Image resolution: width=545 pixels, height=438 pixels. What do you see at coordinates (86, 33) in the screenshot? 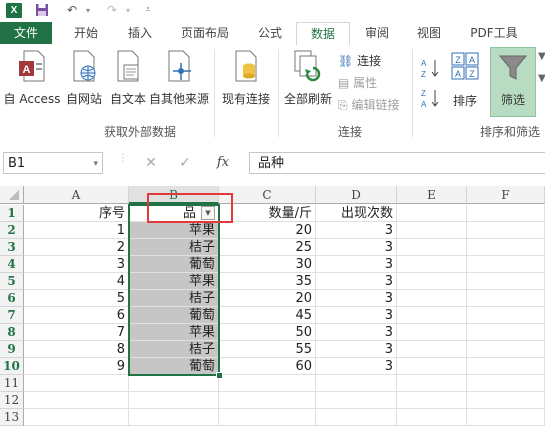
I see `tab-home: 开始` at bounding box center [86, 33].